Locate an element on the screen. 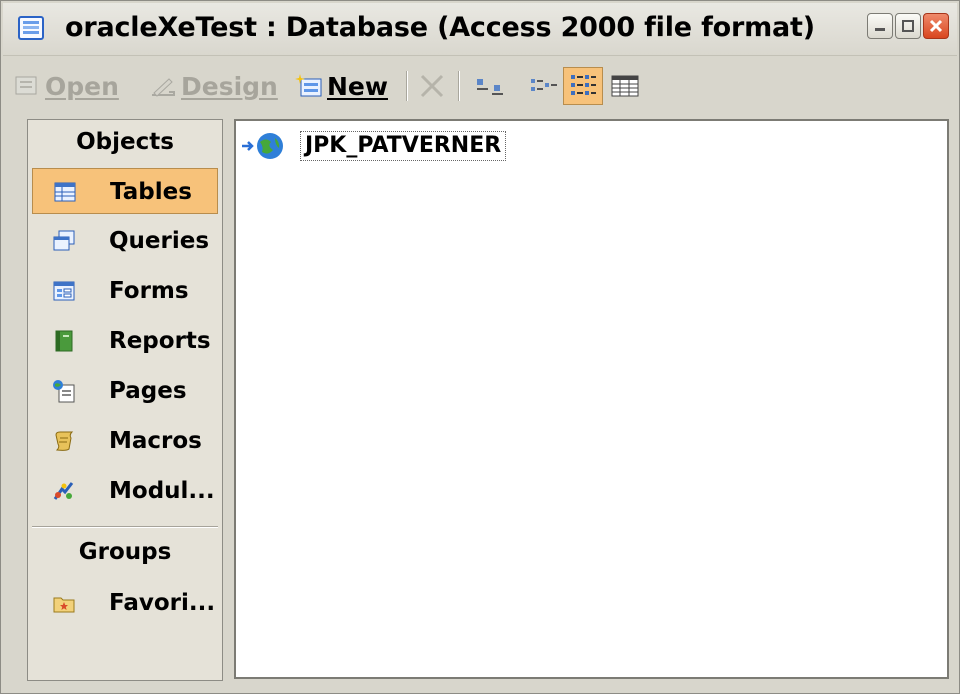 The height and width of the screenshot is (694, 960). modules-icon is located at coordinates (63, 491).